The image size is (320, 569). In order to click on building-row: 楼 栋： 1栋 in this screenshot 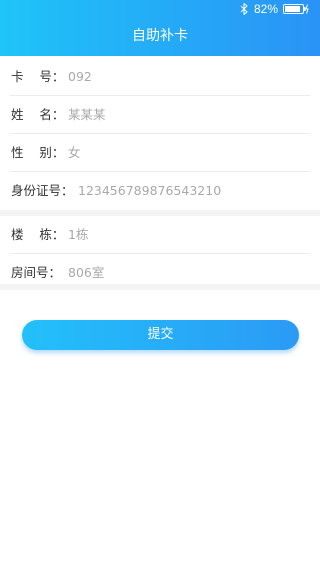, I will do `click(160, 235)`.